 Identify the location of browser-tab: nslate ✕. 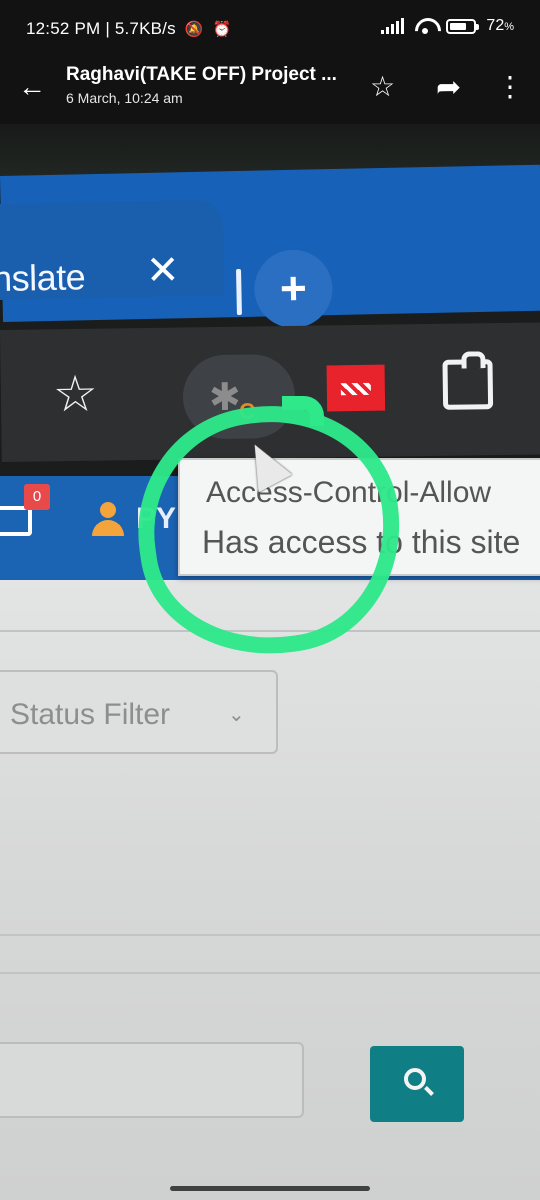
(112, 250).